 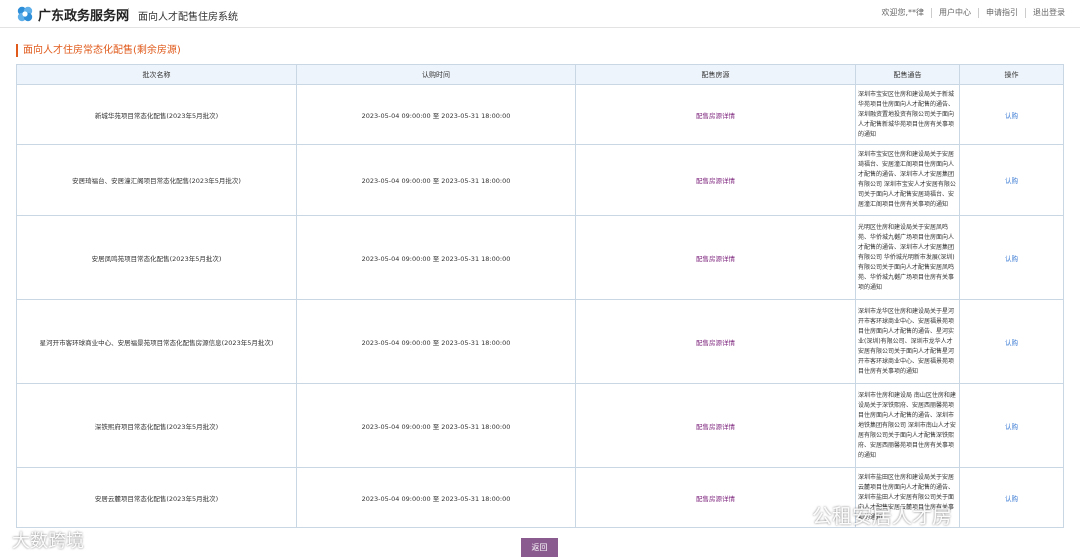 I want to click on table-header-row: 批次名称 认购时间 配售房源 配售通告 操作, so click(x=540, y=74).